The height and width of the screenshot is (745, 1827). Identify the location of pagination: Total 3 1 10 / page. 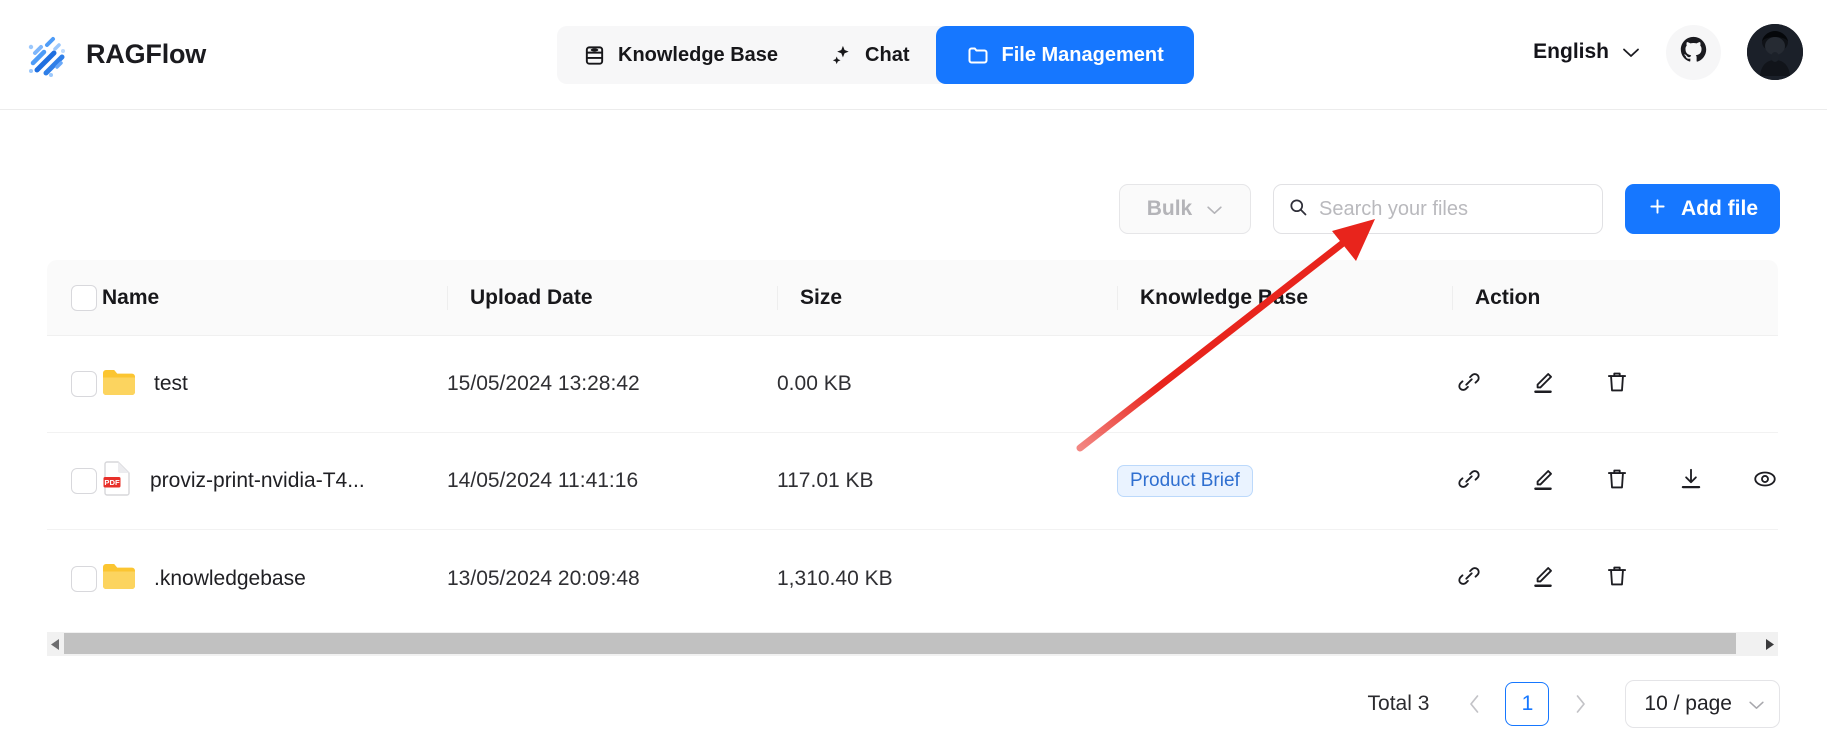
(1574, 704).